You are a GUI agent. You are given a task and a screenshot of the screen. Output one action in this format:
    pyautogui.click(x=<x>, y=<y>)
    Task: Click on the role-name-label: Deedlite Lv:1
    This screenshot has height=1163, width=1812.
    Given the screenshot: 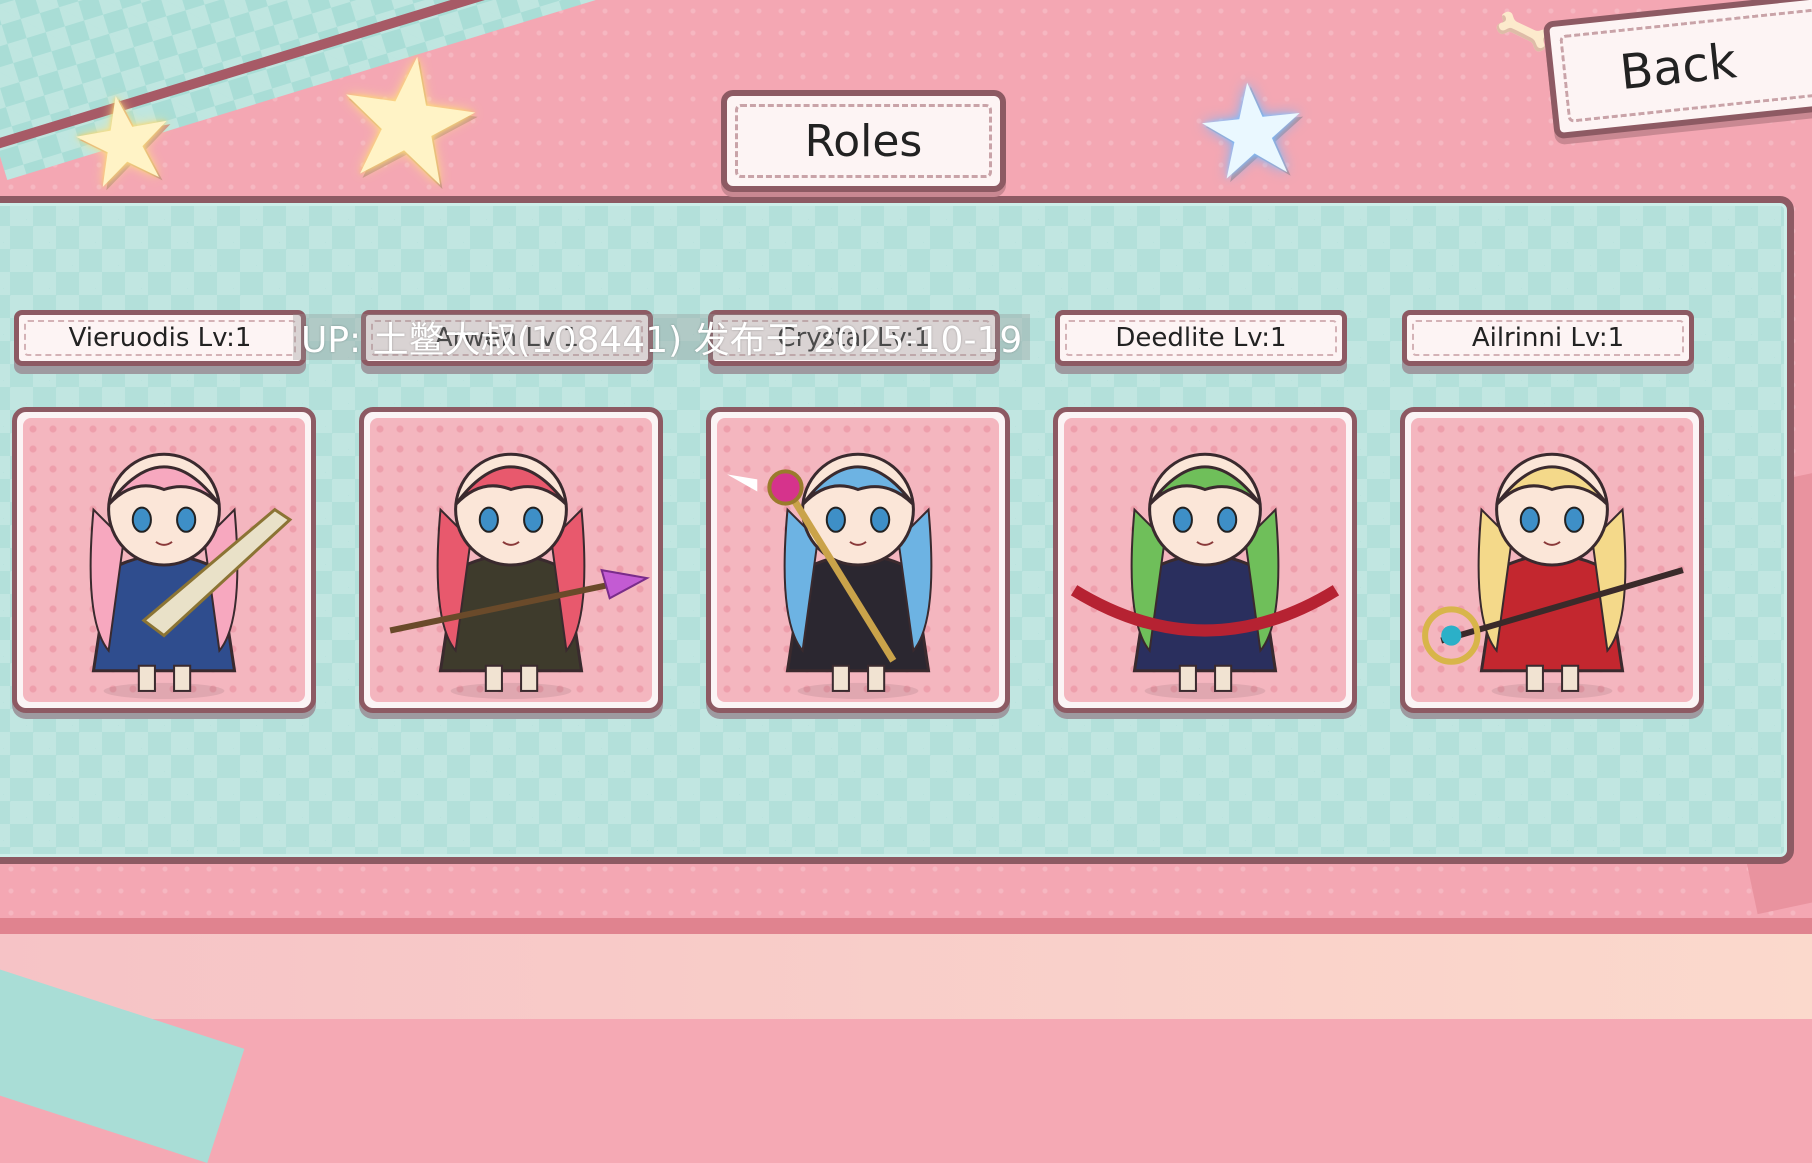 What is the action you would take?
    pyautogui.click(x=1201, y=338)
    